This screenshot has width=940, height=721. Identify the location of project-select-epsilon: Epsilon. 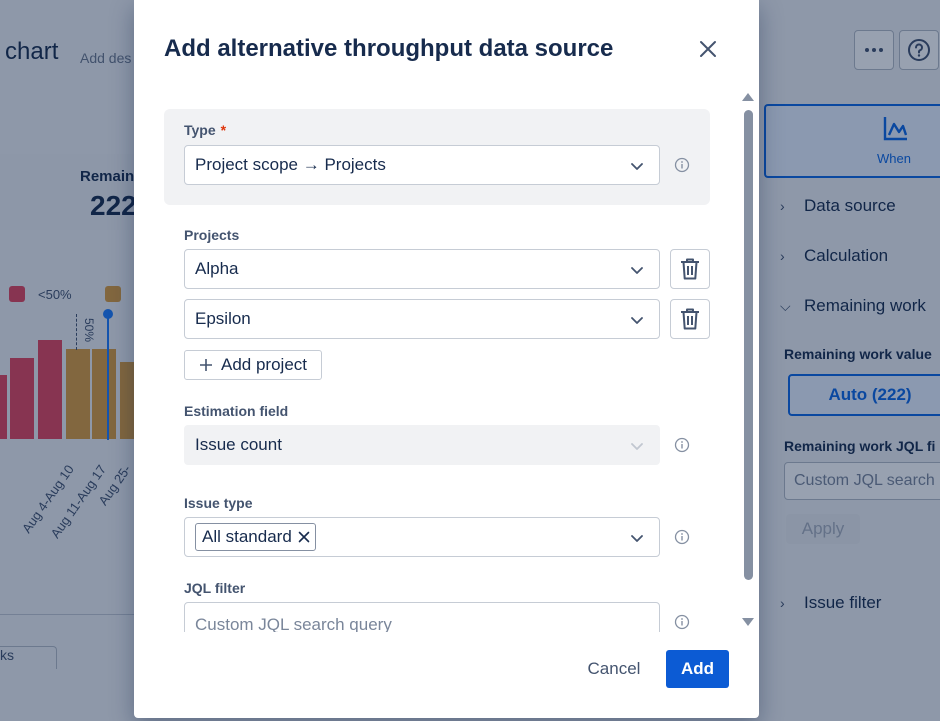
(422, 319).